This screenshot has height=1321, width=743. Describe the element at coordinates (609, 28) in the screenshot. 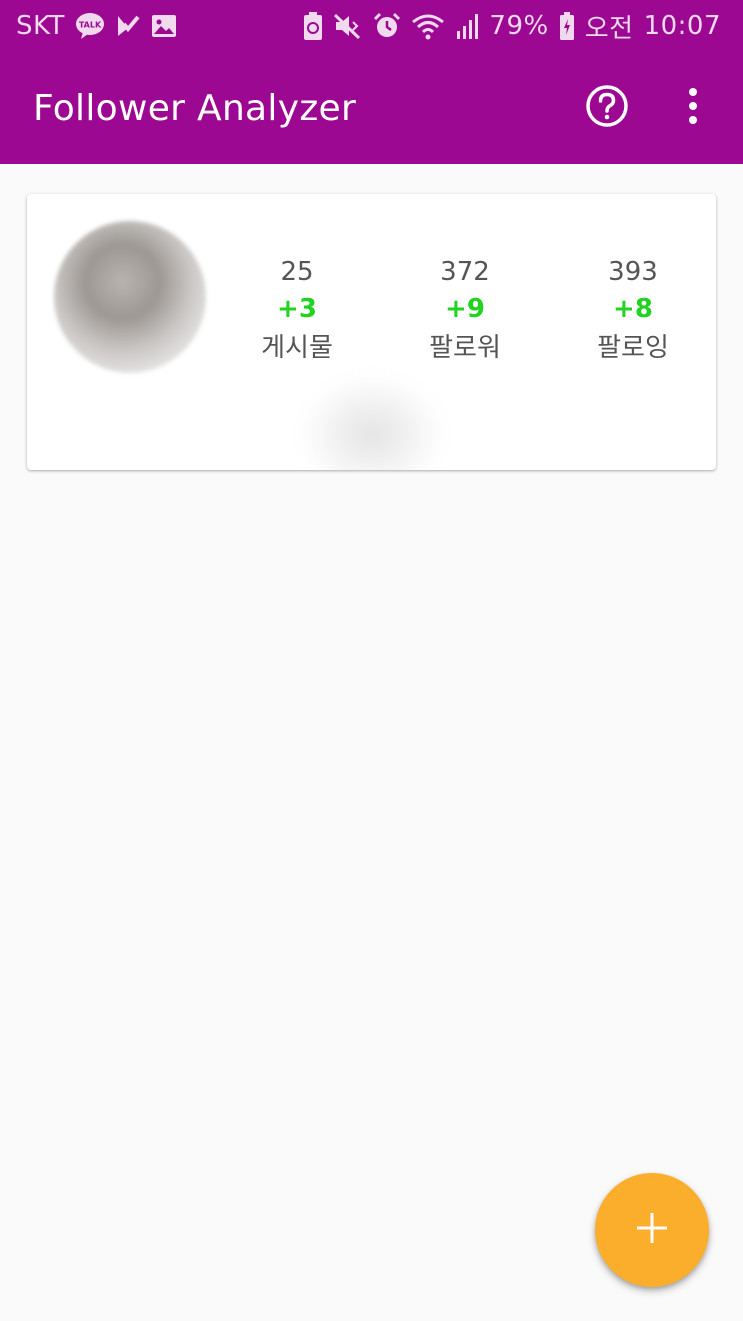

I see `clock-period: 오전` at that location.